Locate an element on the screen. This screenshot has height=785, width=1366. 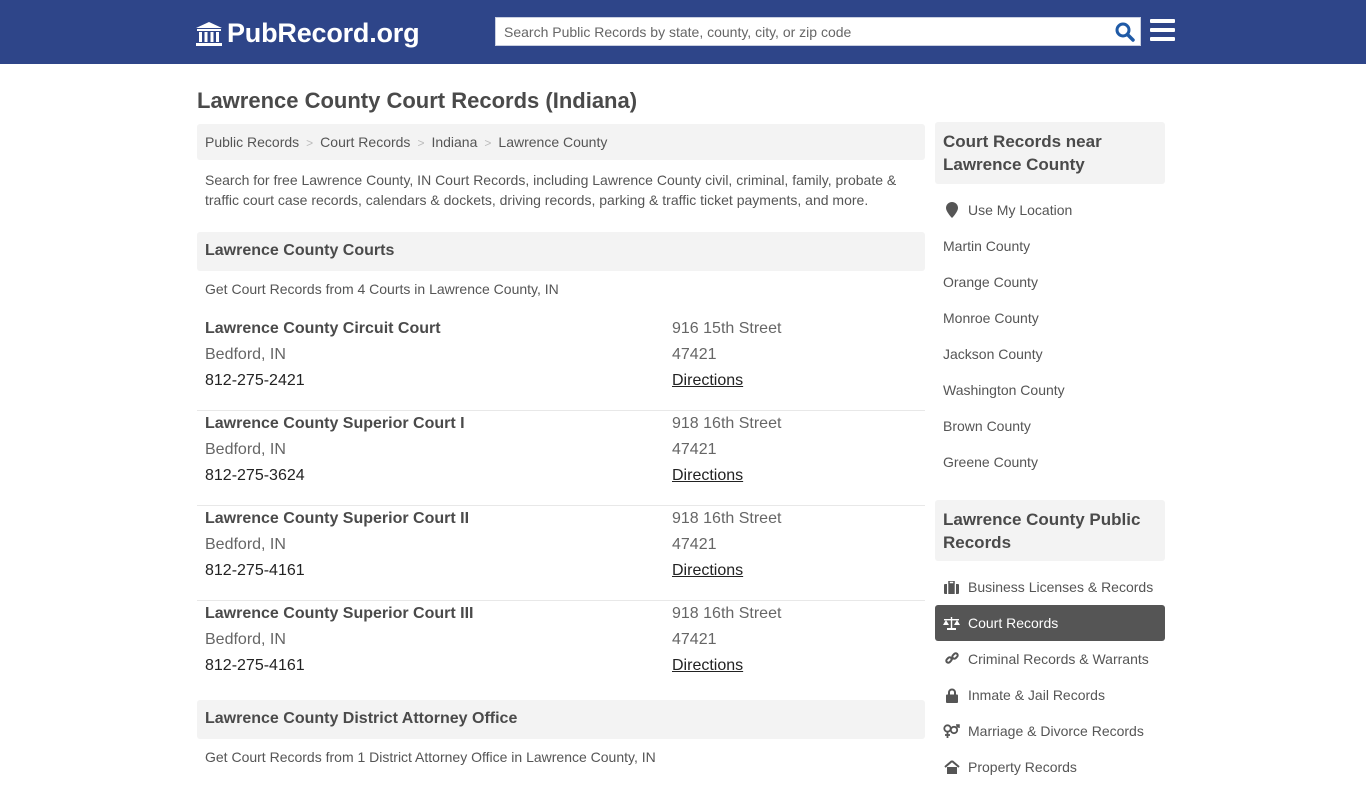
da-heading: Lawrence County District Attorney Office is located at coordinates (561, 719).